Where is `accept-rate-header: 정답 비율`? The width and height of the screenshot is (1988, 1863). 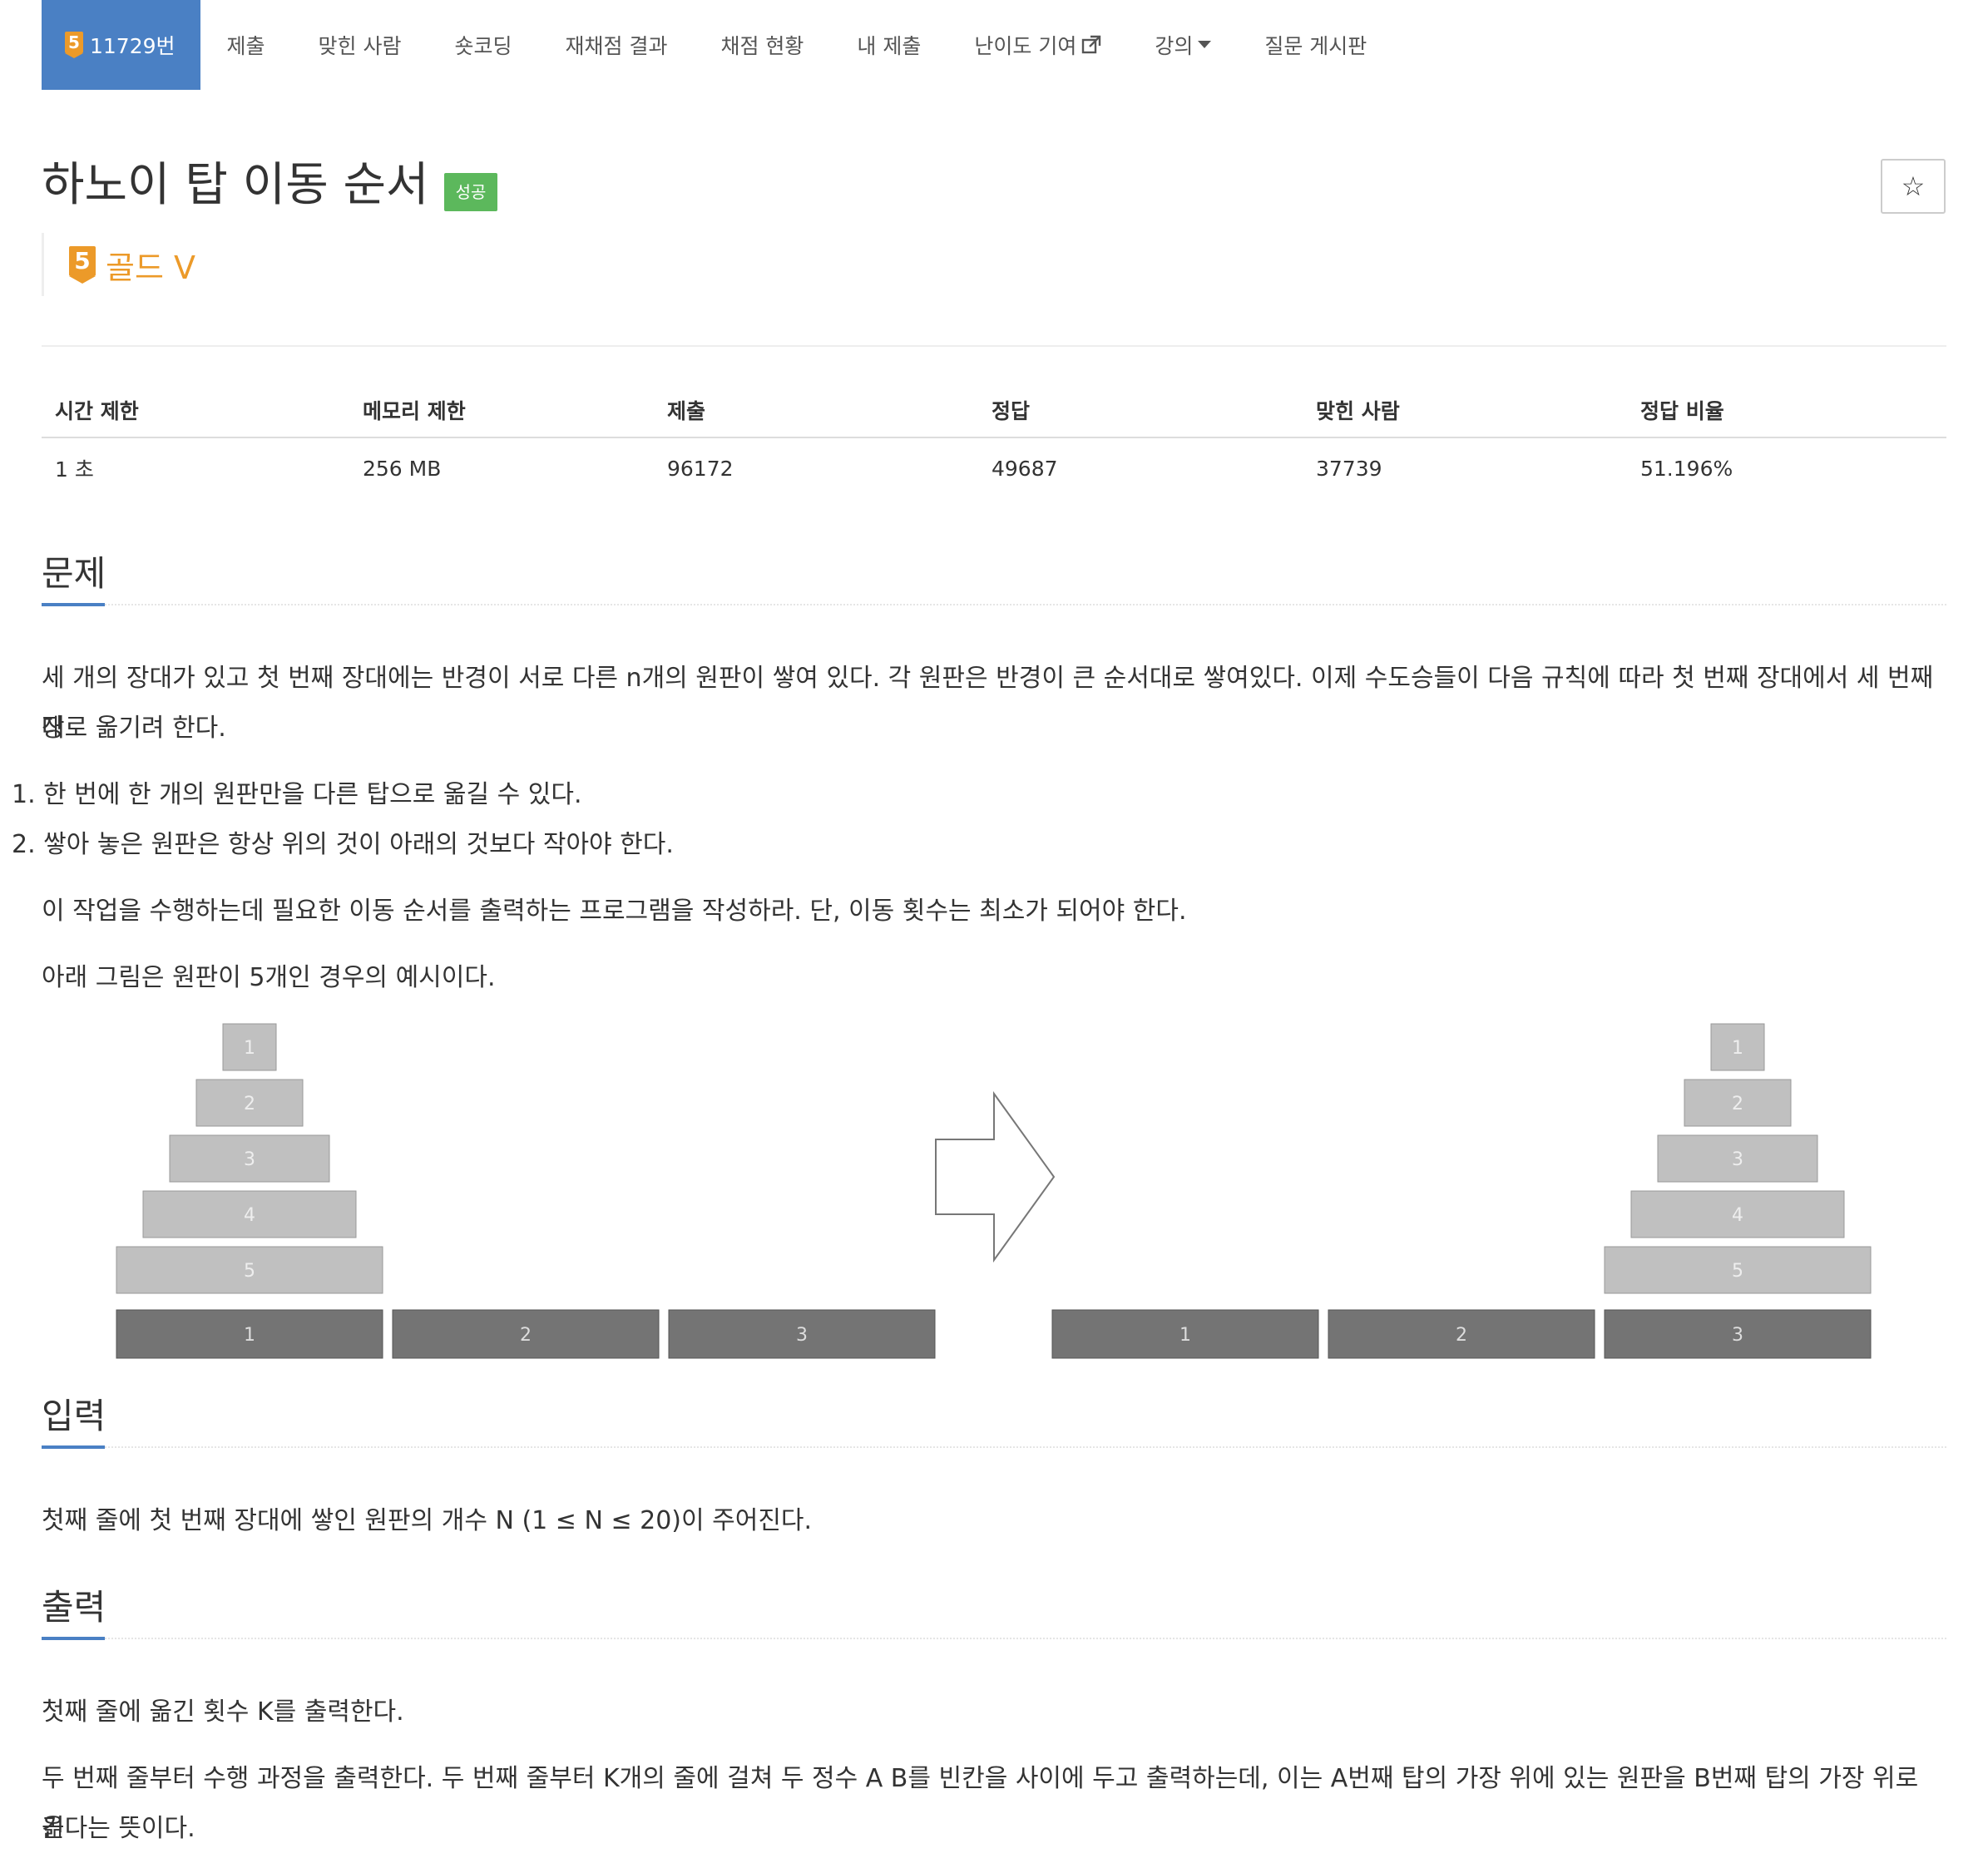 accept-rate-header: 정답 비율 is located at coordinates (1786, 410).